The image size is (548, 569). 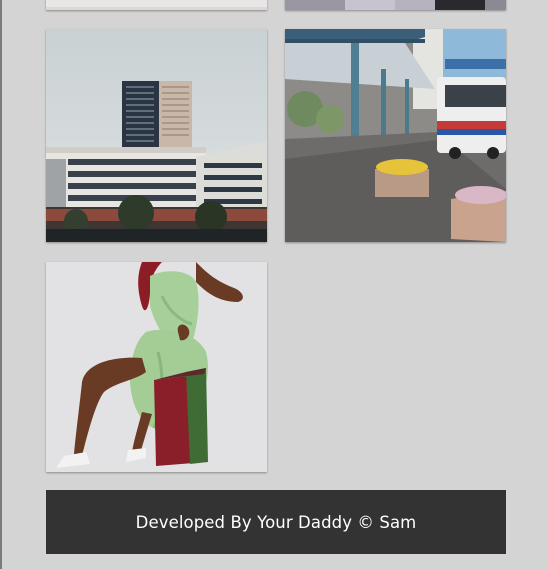 What do you see at coordinates (395, 5) in the screenshot?
I see `gallery-image-partial-right` at bounding box center [395, 5].